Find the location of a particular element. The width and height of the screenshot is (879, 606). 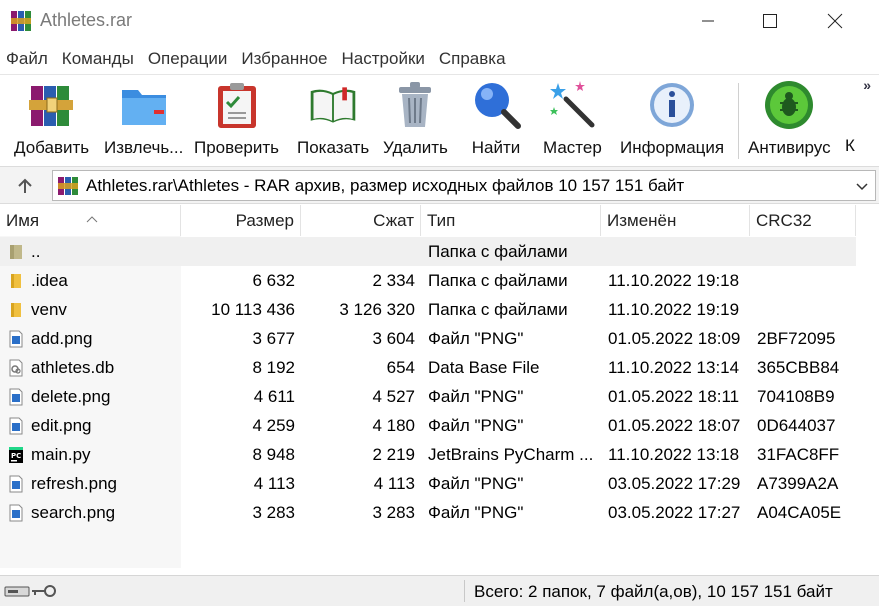

file-name: .idea is located at coordinates (49, 280).